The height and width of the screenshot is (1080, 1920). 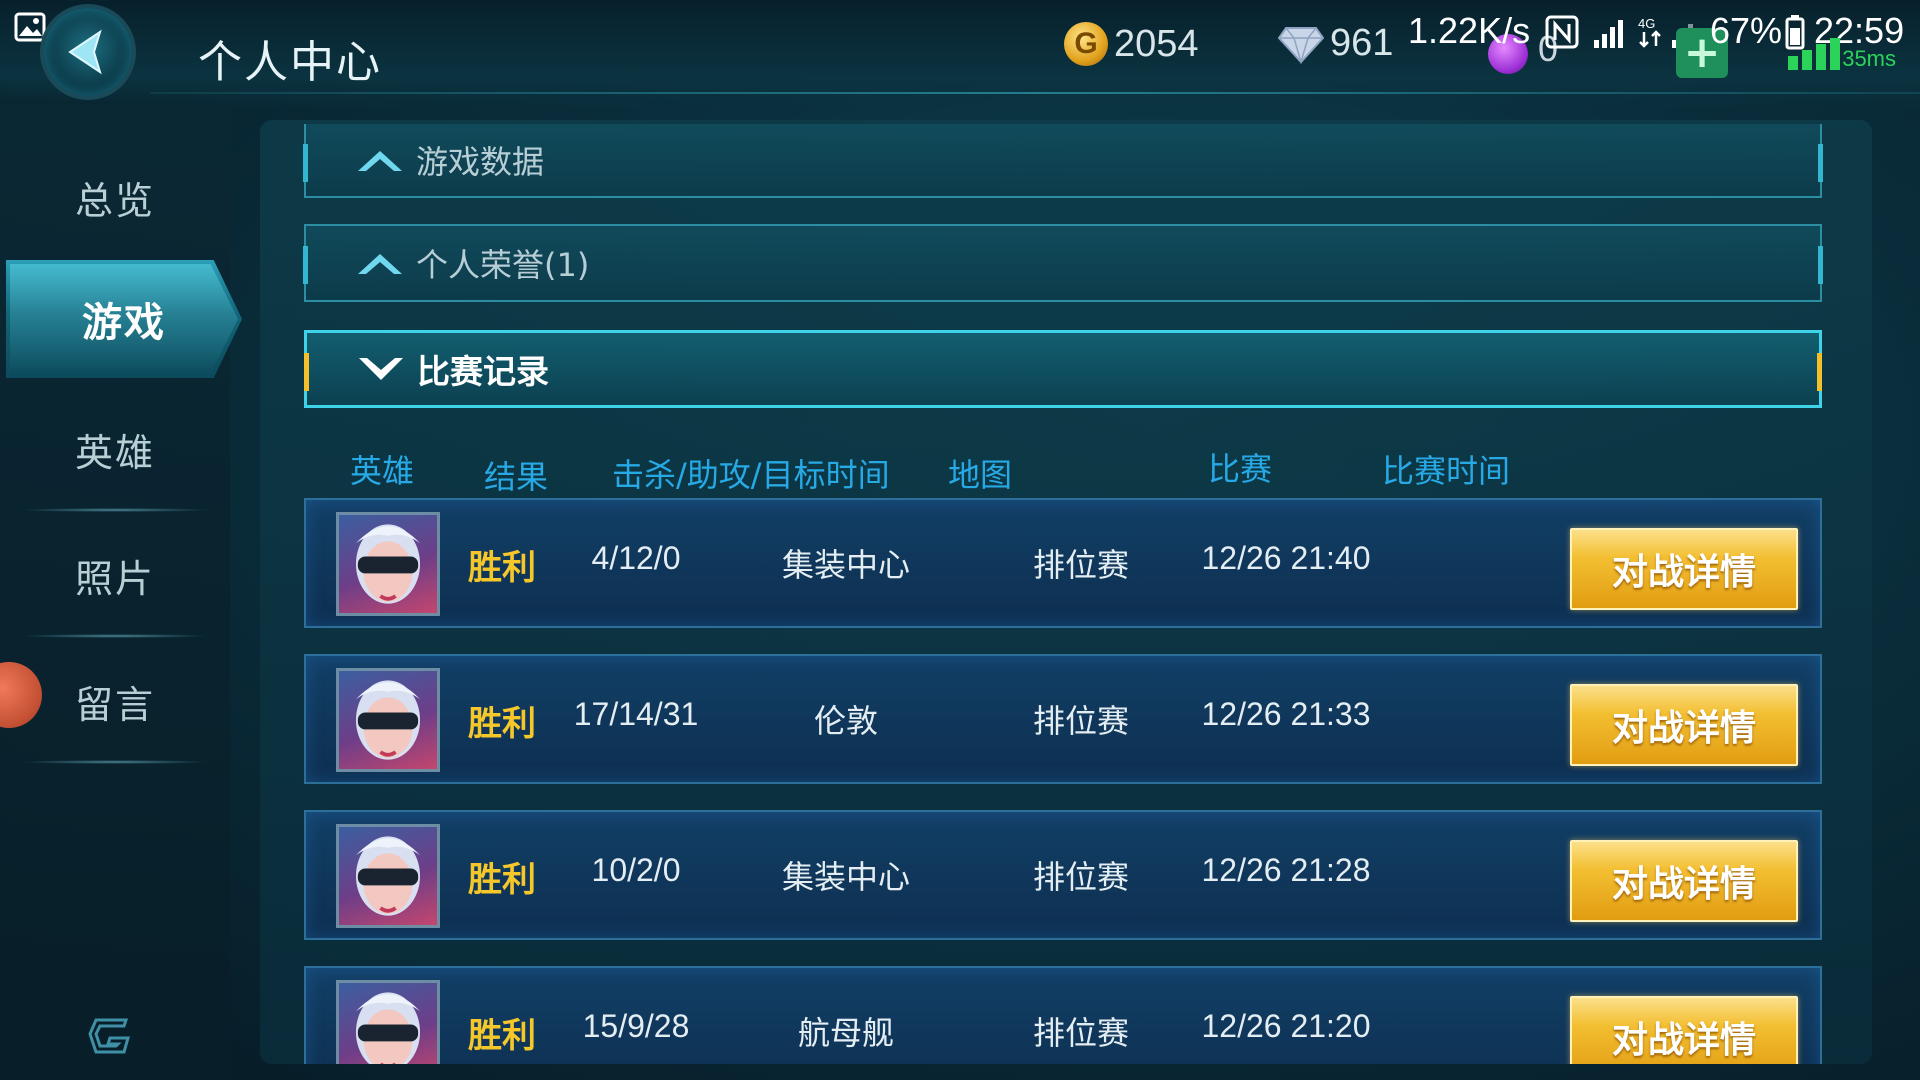 I want to click on network-4g-icon: 4G, so click(x=1649, y=32).